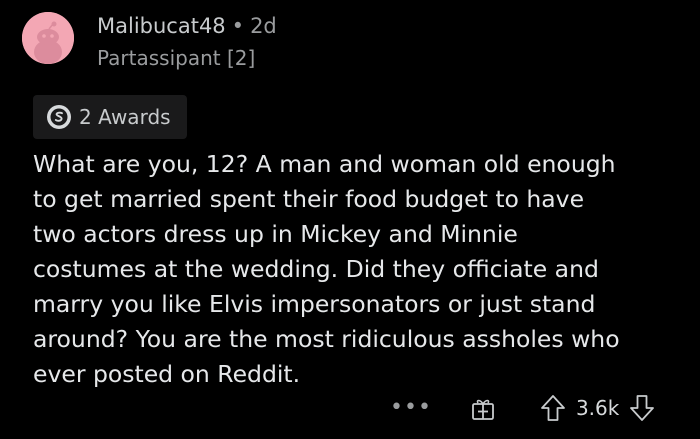 The height and width of the screenshot is (439, 700). I want to click on more-options-button: •••, so click(411, 408).